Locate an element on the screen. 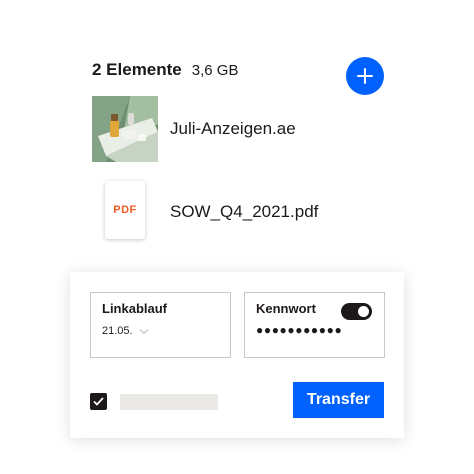 The width and height of the screenshot is (474, 474). checkmark-icon is located at coordinates (98, 401).